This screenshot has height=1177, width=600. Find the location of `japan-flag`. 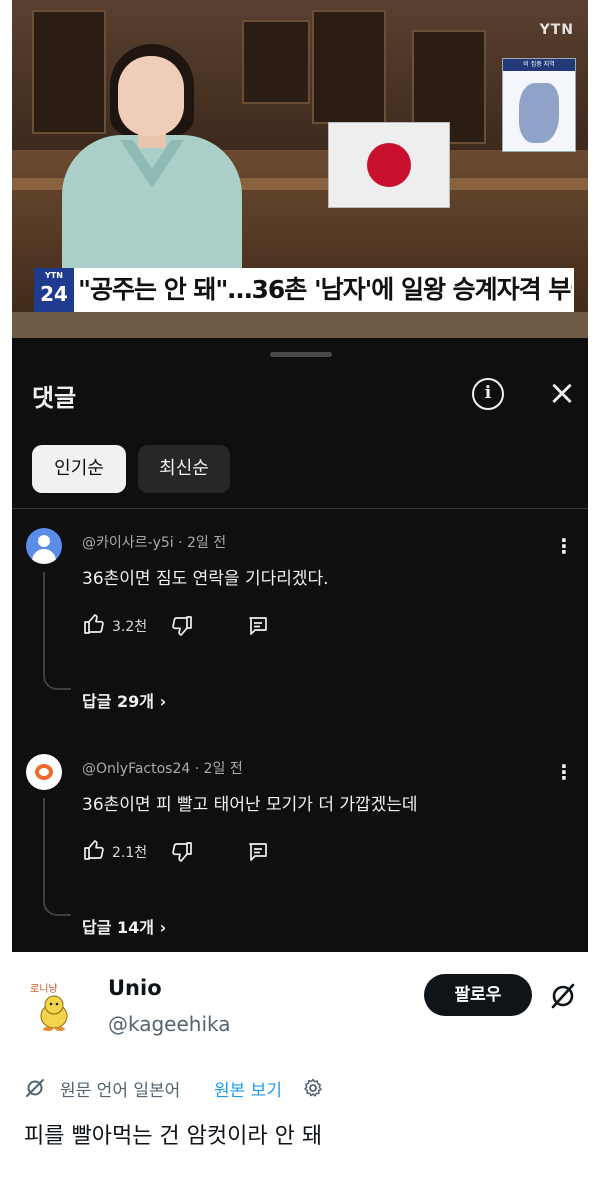

japan-flag is located at coordinates (389, 165).